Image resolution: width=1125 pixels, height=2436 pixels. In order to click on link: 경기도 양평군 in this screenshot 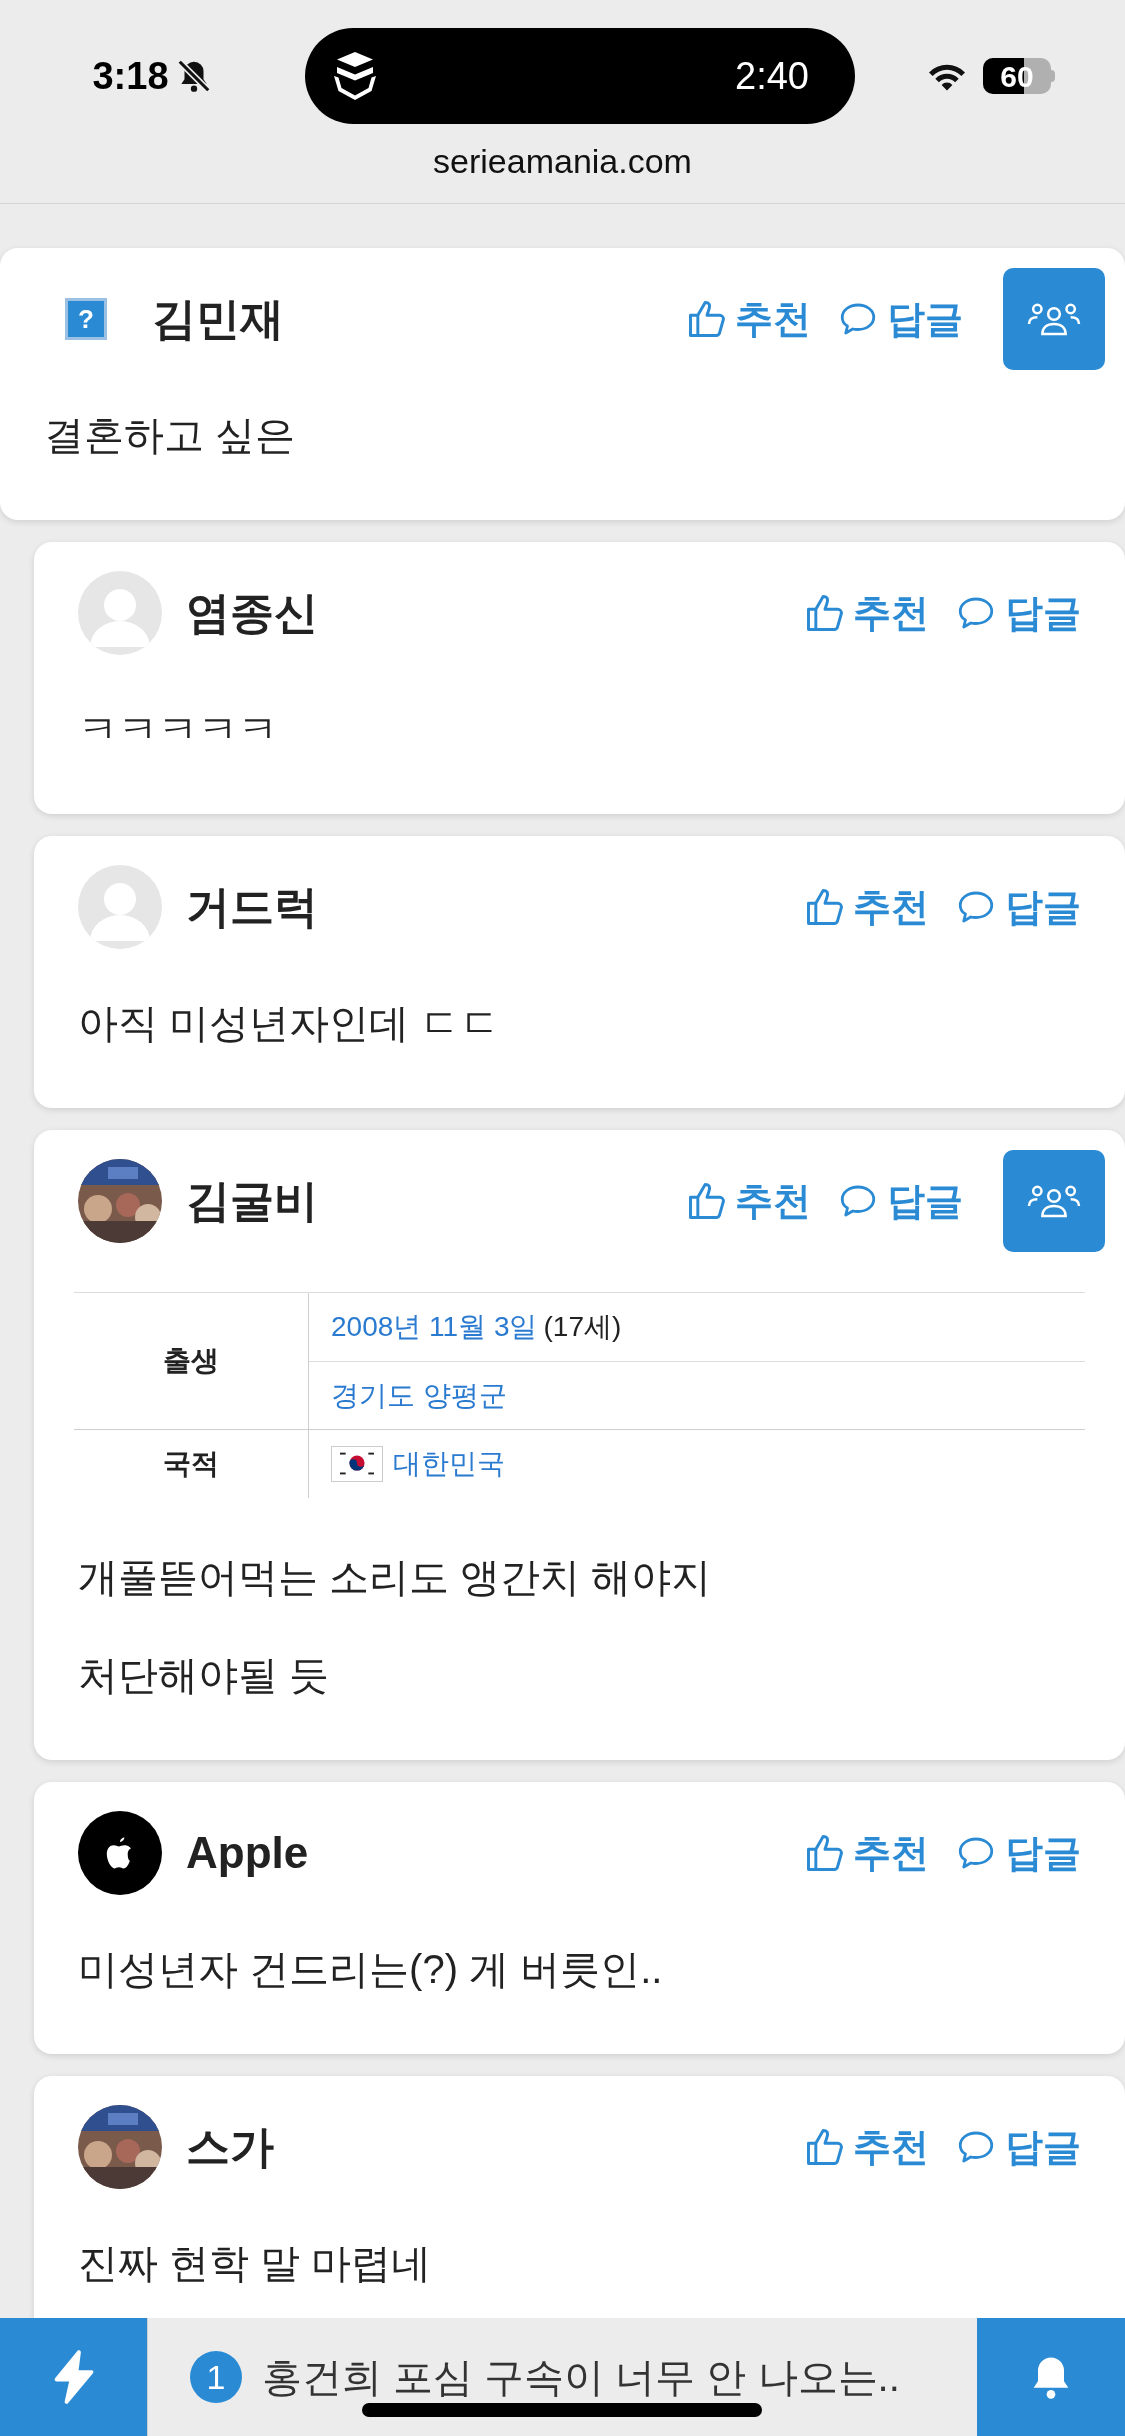, I will do `click(419, 1395)`.